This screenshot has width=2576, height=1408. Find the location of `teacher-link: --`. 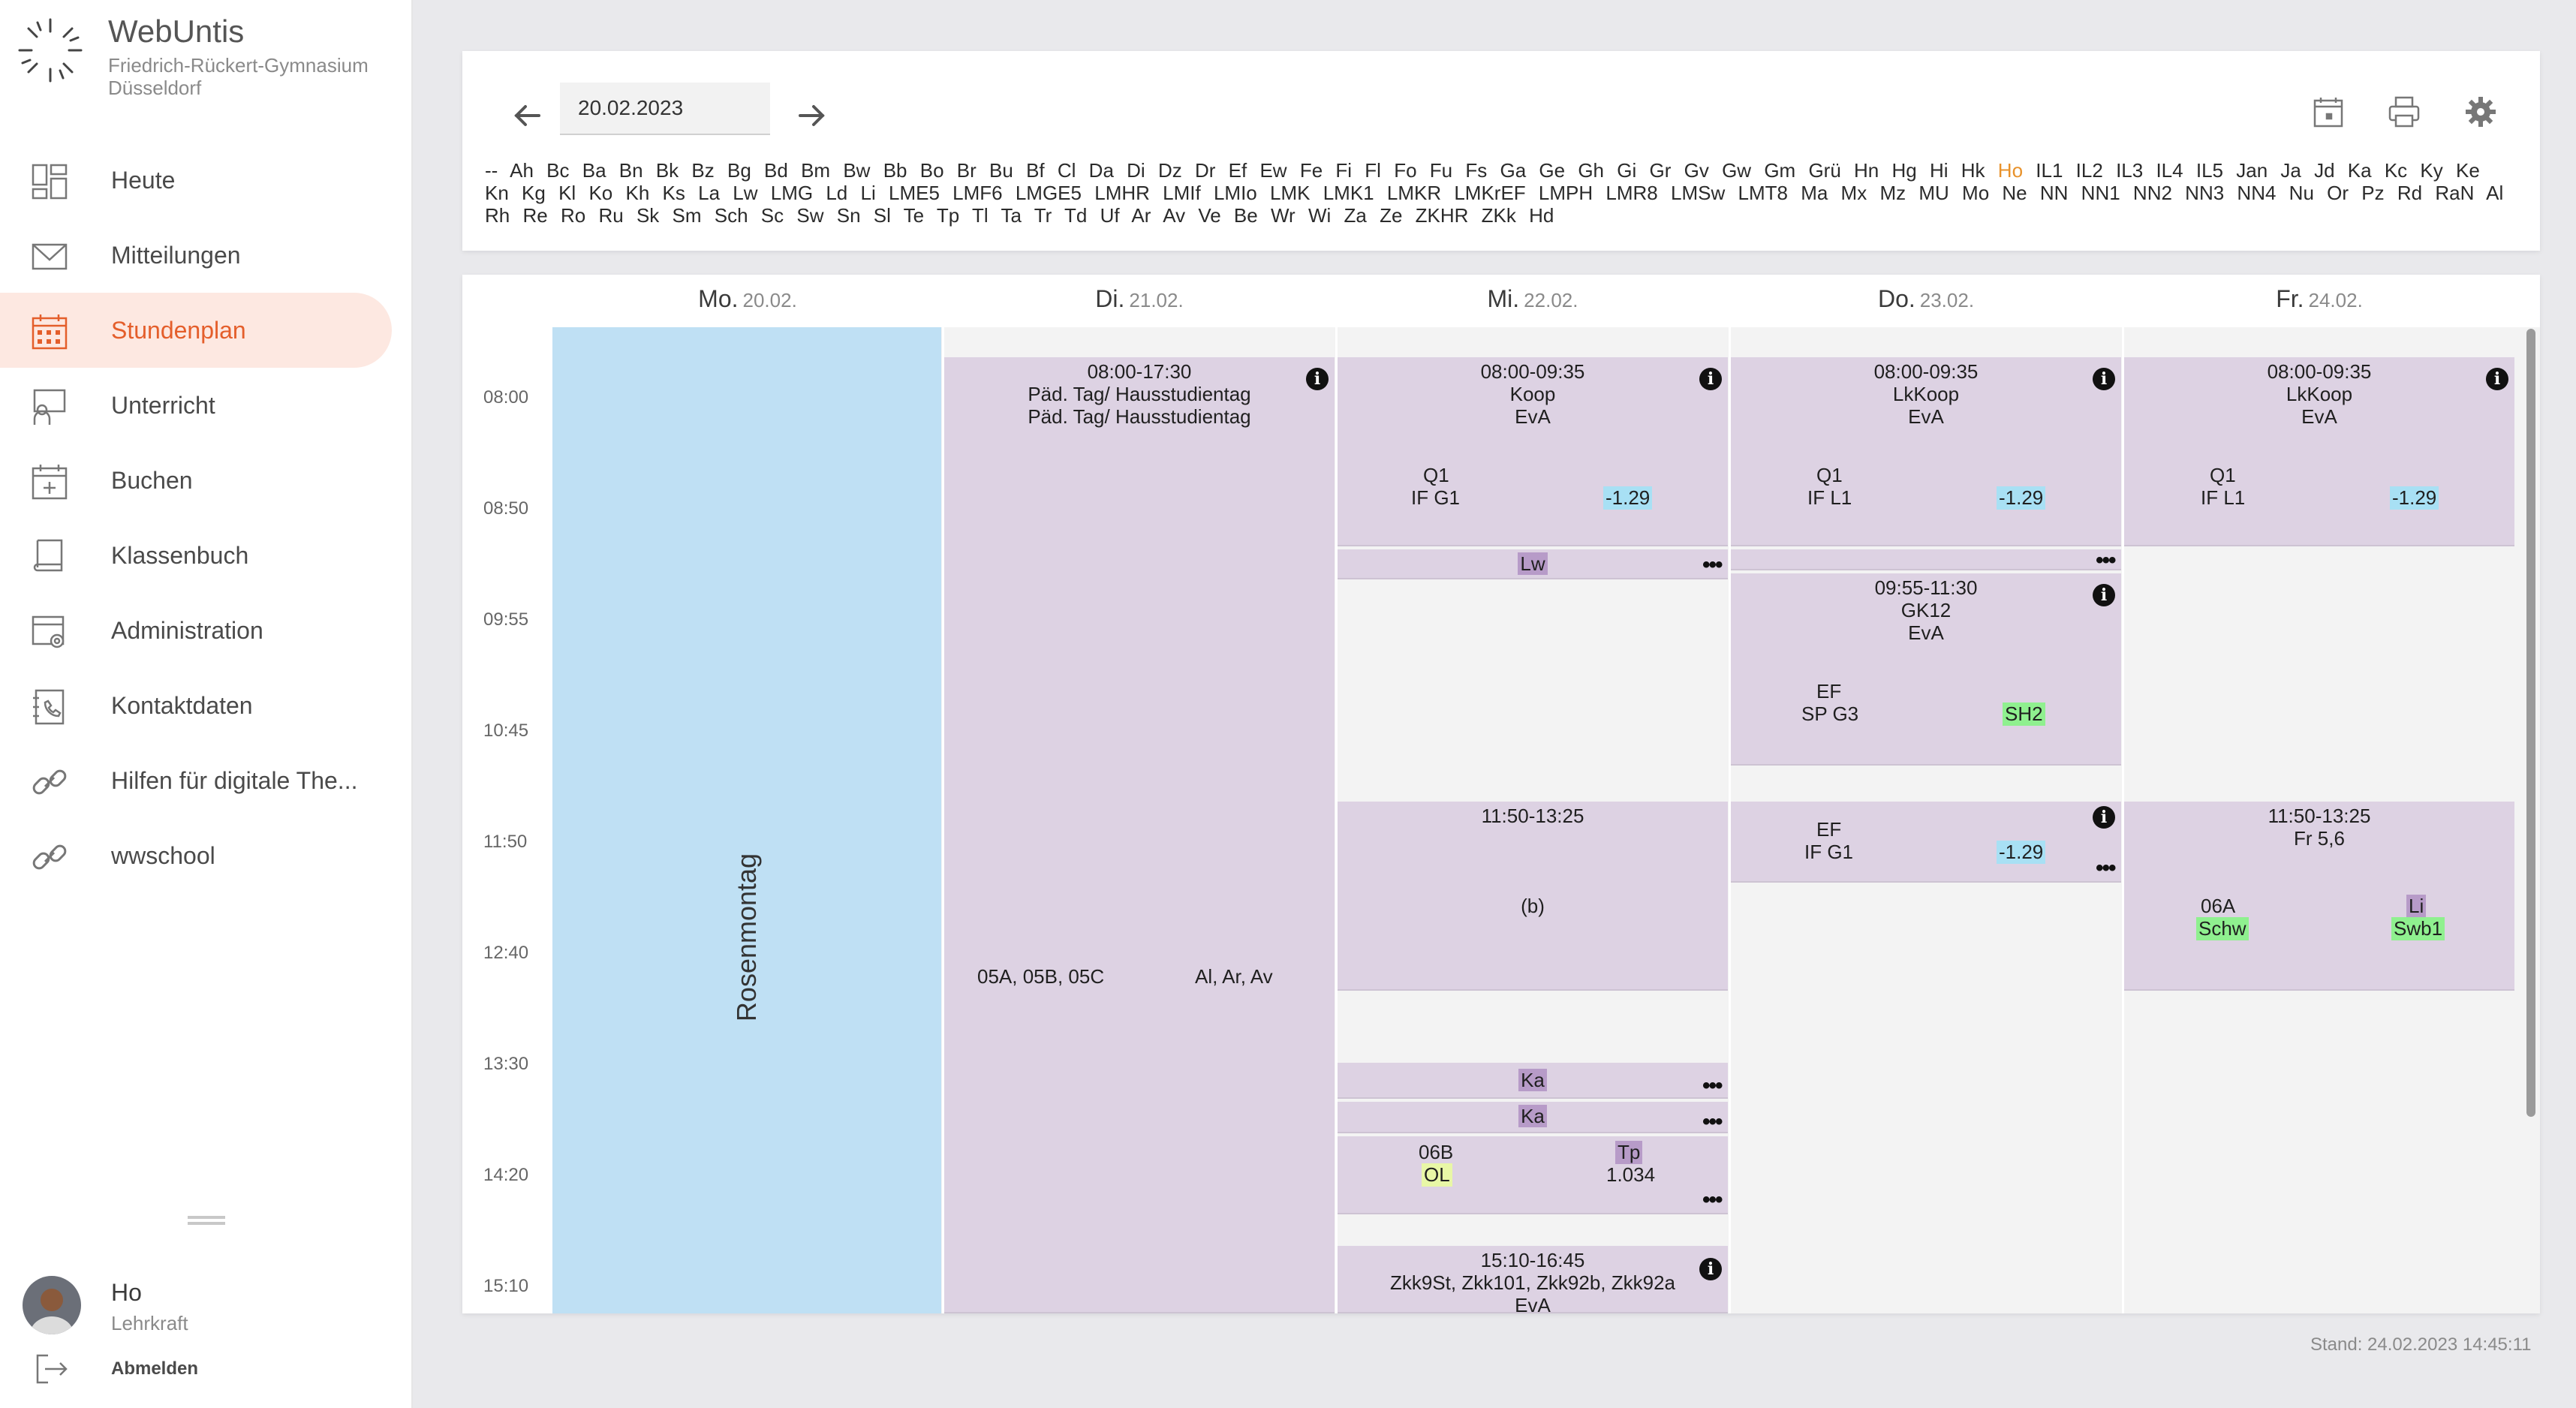

teacher-link: -- is located at coordinates (491, 170).